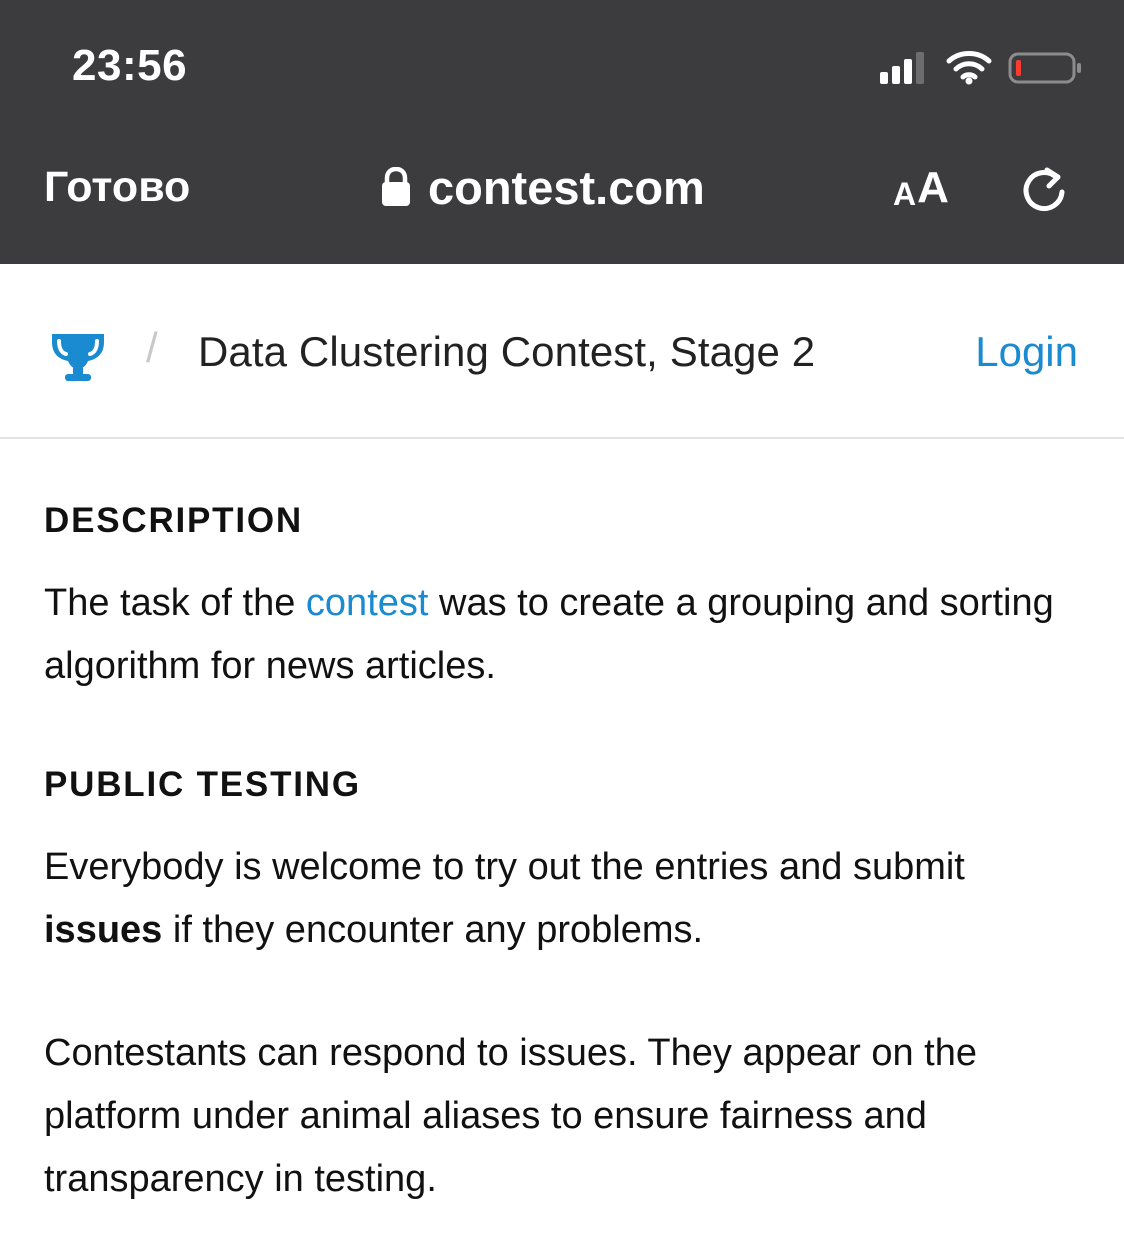 Image resolution: width=1124 pixels, height=1253 pixels. I want to click on wifi-icon, so click(969, 68).